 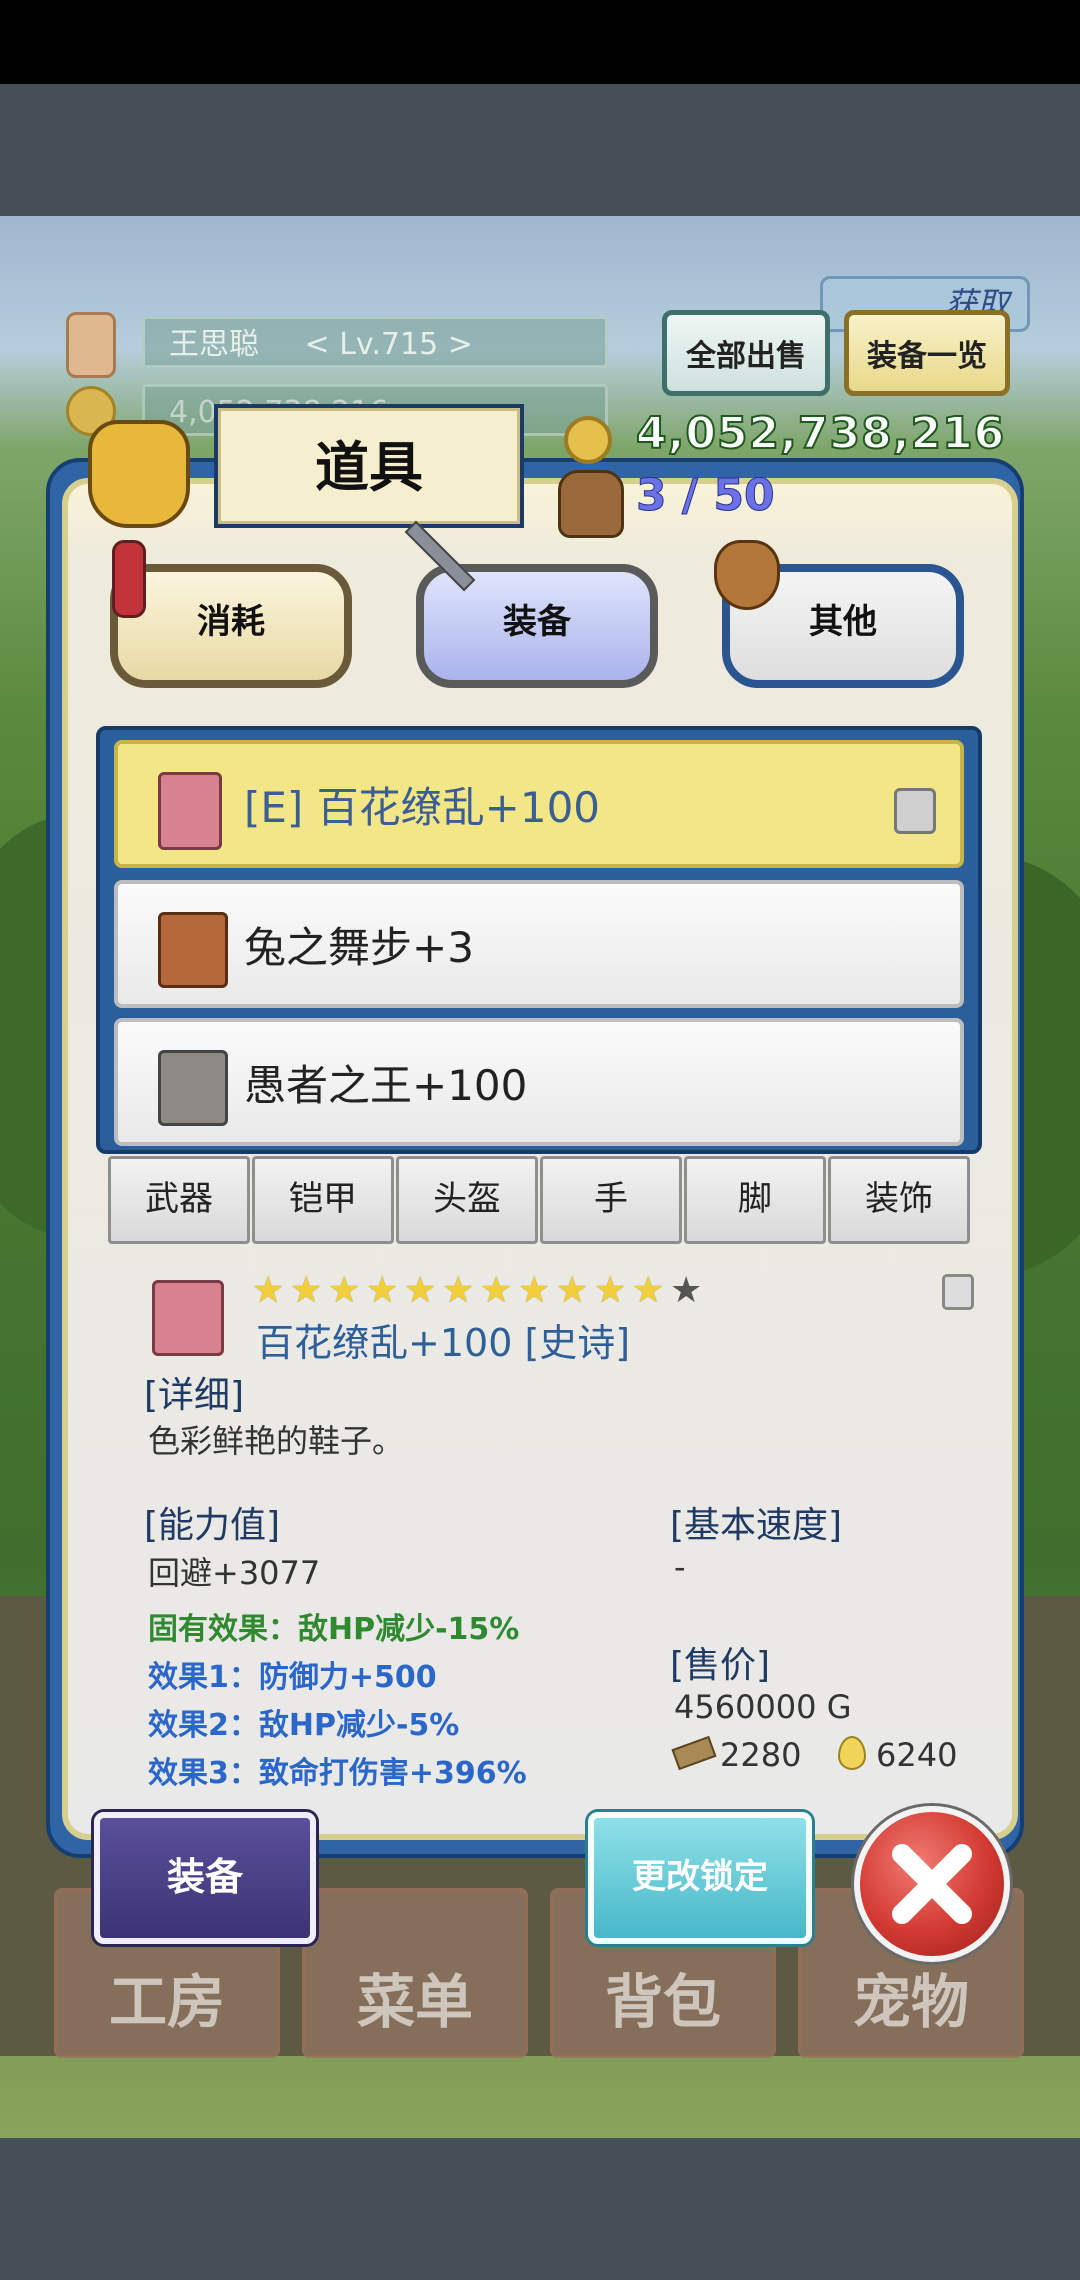 I want to click on top-band, so click(x=540, y=150).